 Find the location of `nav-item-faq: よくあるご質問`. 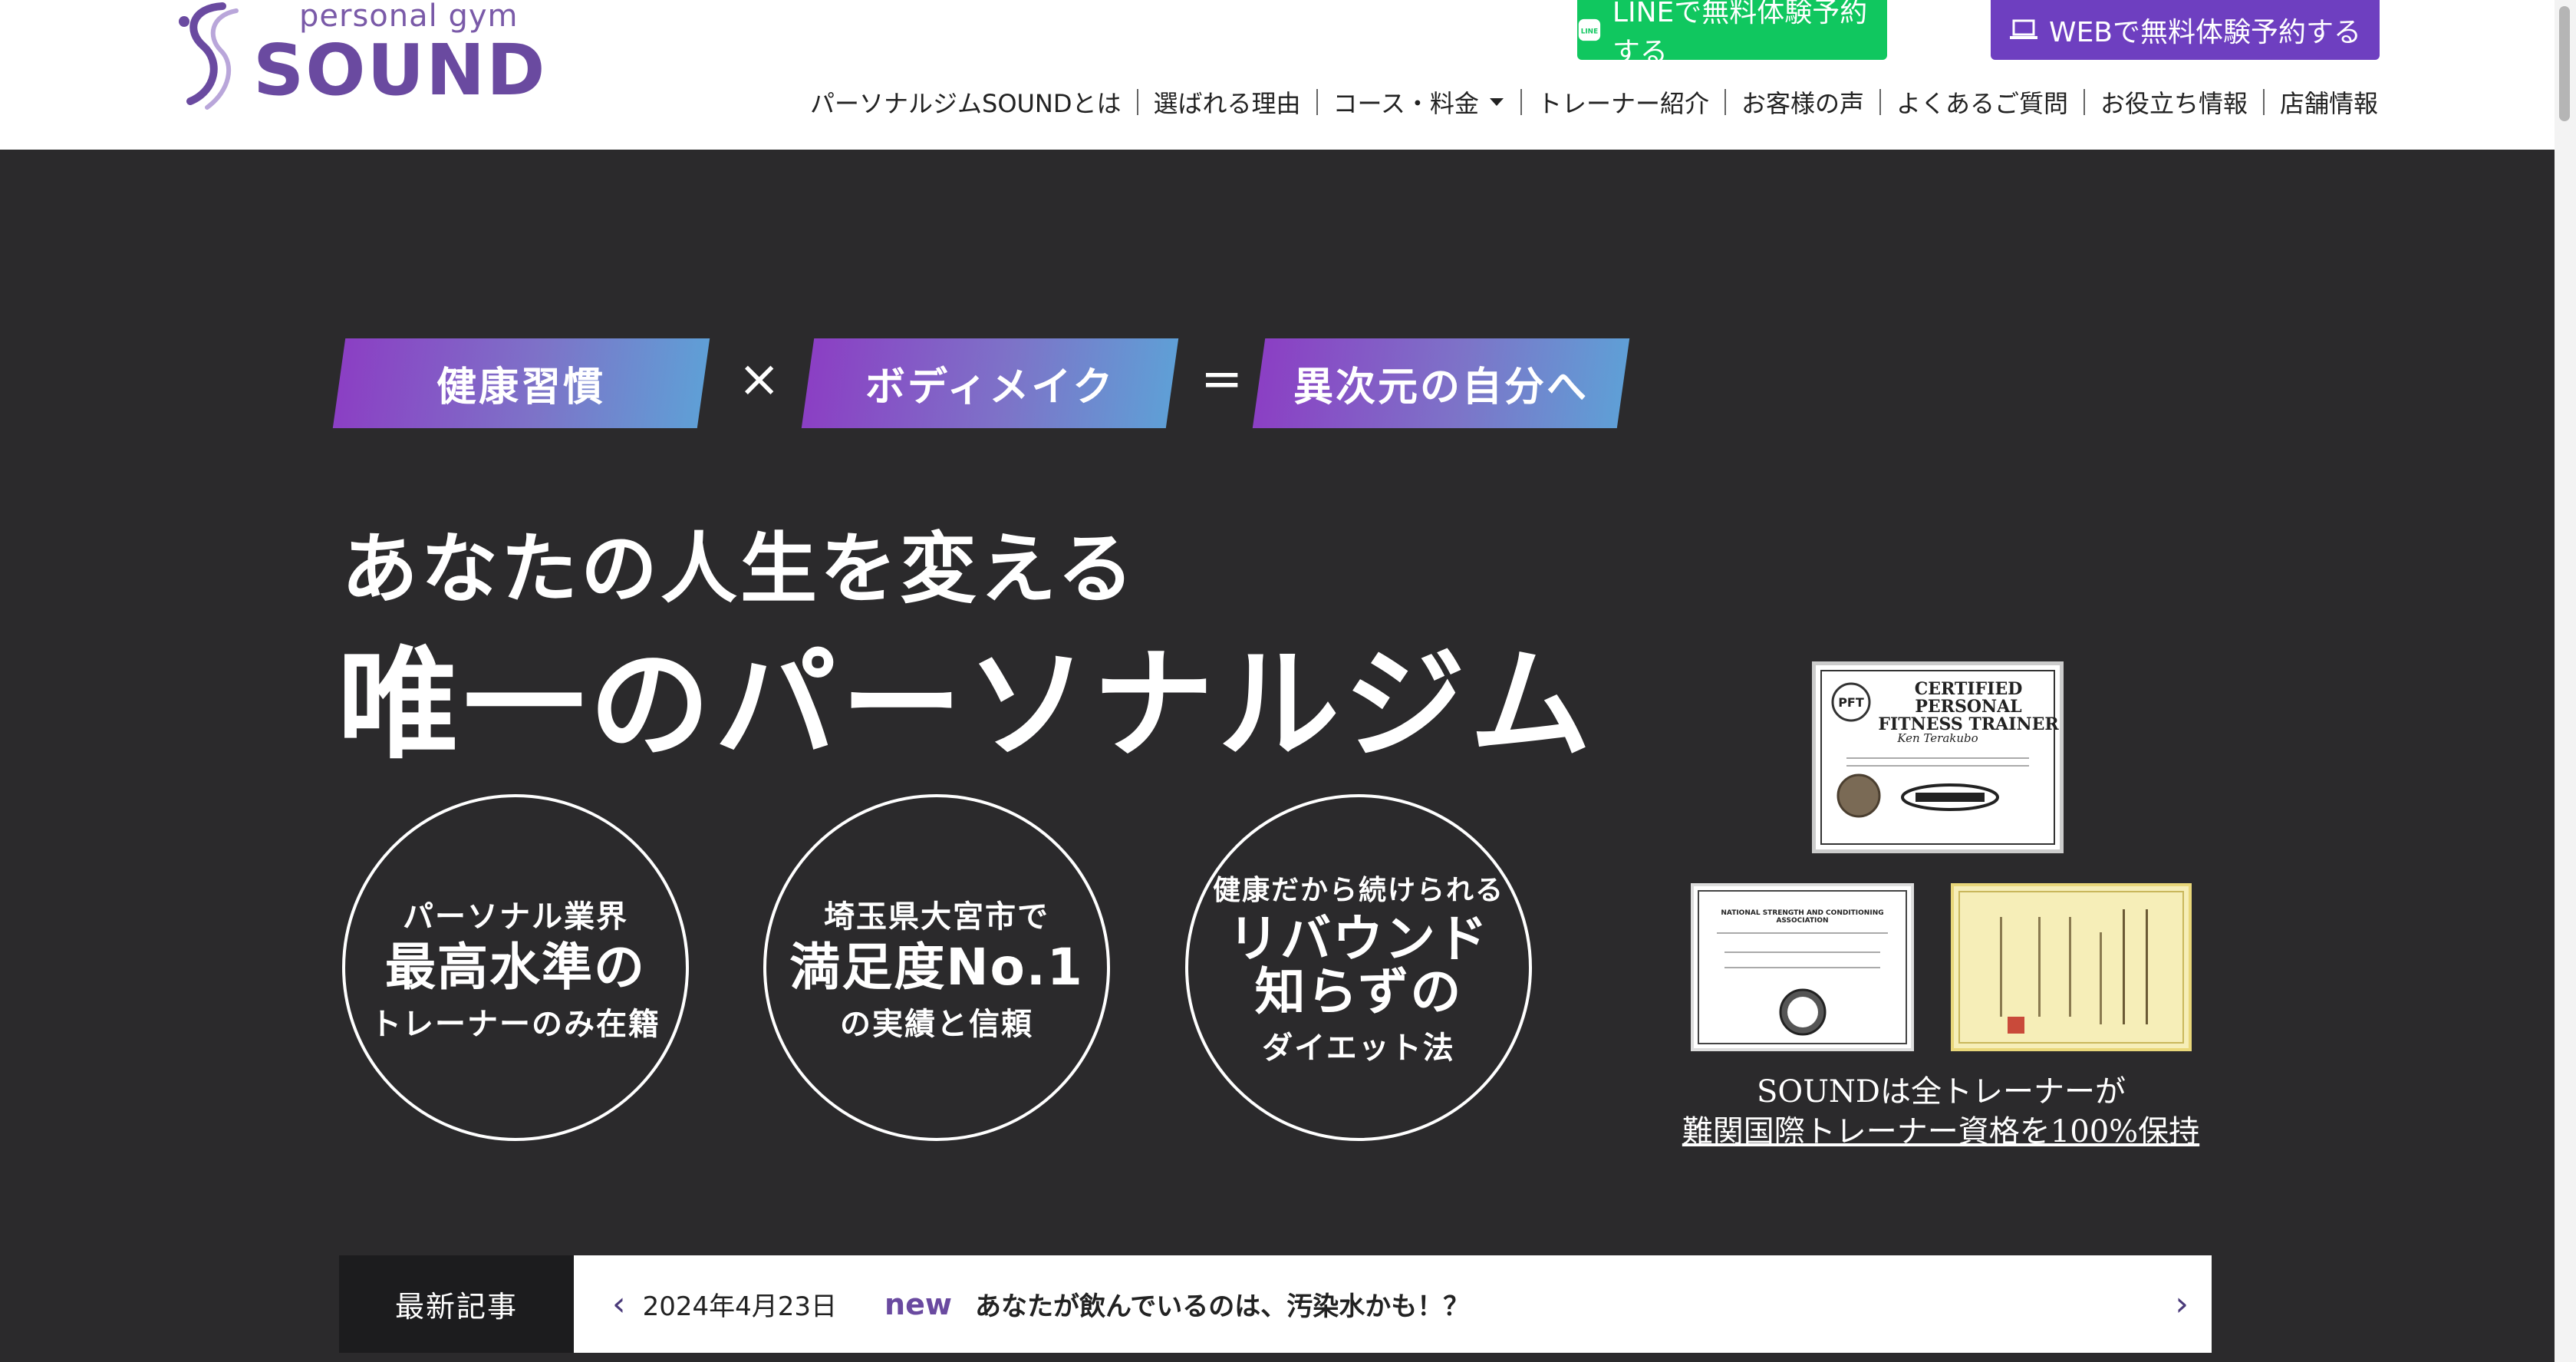

nav-item-faq: よくあるご質問 is located at coordinates (1982, 102).